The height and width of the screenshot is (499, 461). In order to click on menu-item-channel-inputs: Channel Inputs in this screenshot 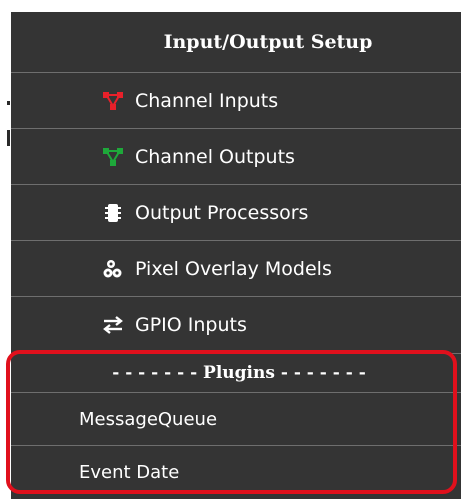, I will do `click(236, 100)`.